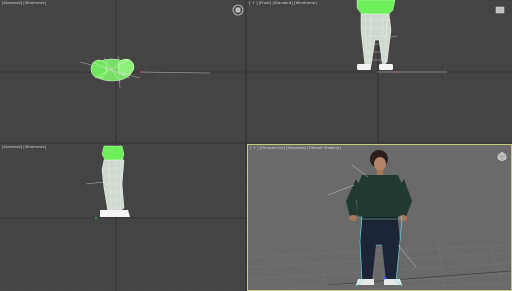 The image size is (512, 291). I want to click on front-viewport-label: [ + ] [Front] [Standard] [Wireframe], so click(283, 3).